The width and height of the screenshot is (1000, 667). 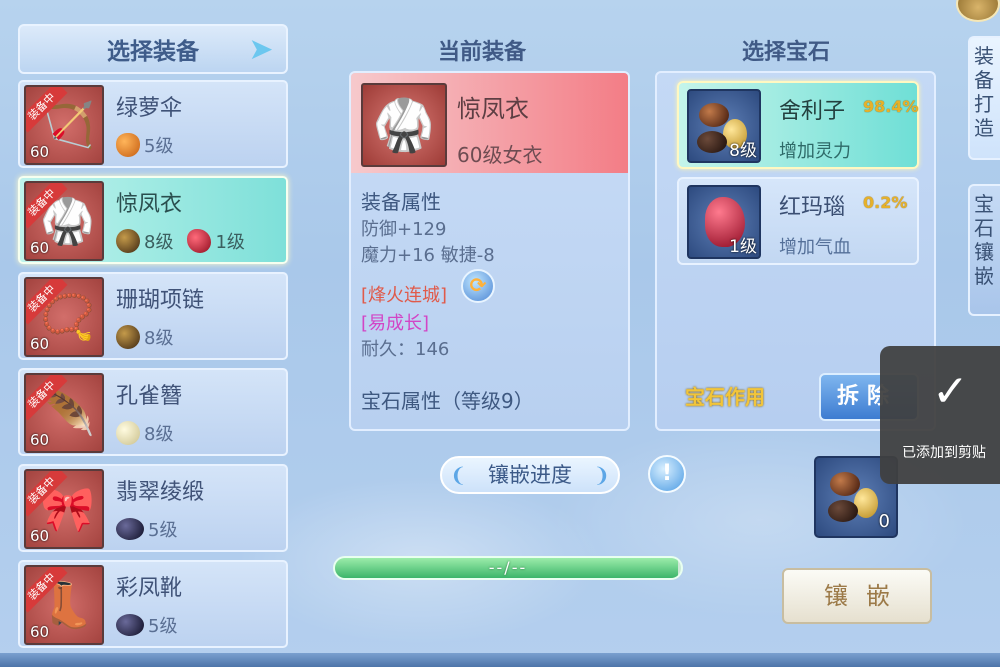 I want to click on refresh-icon: ⟳, so click(x=478, y=286).